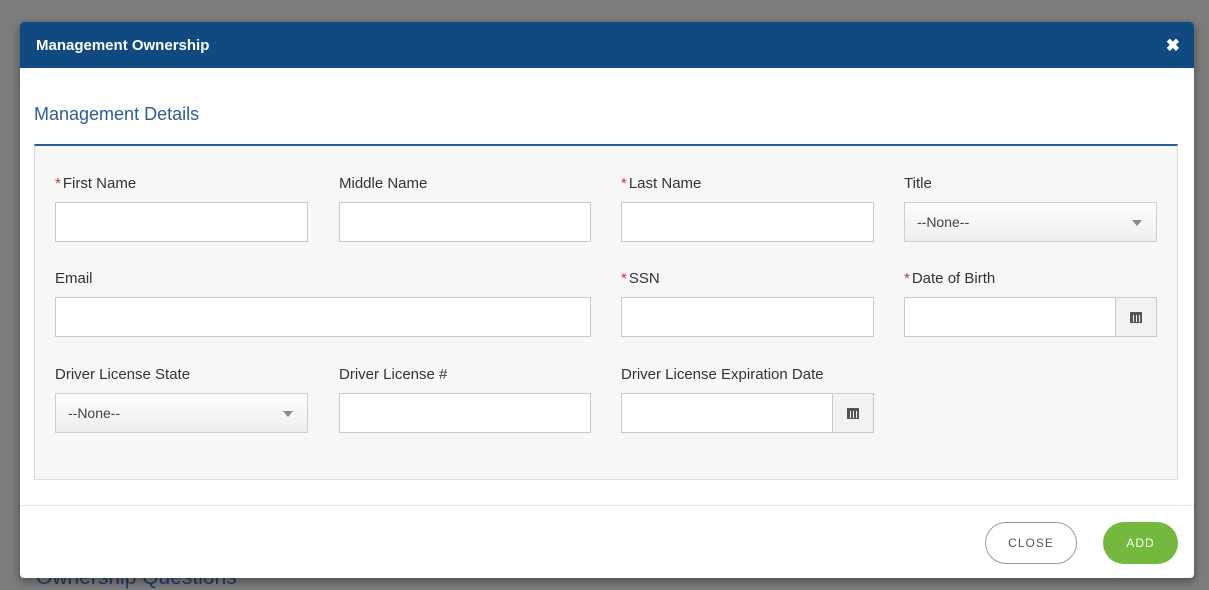  Describe the element at coordinates (393, 374) in the screenshot. I see `driver-license-number-label: Driver License #` at that location.